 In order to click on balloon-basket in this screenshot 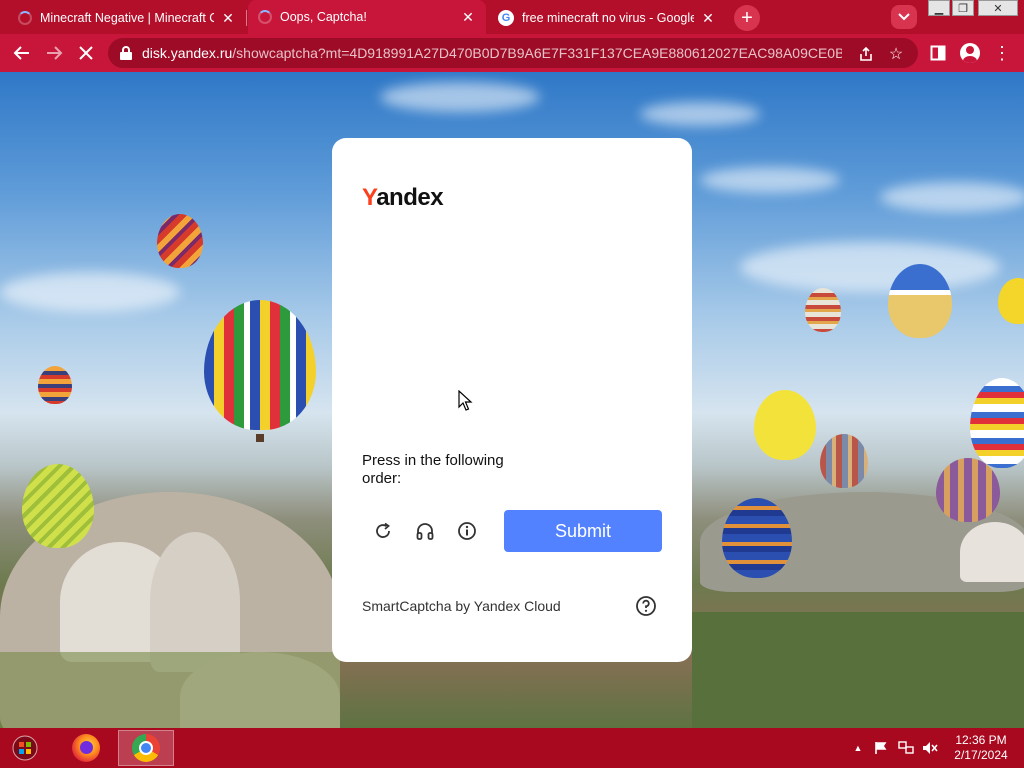, I will do `click(260, 438)`.